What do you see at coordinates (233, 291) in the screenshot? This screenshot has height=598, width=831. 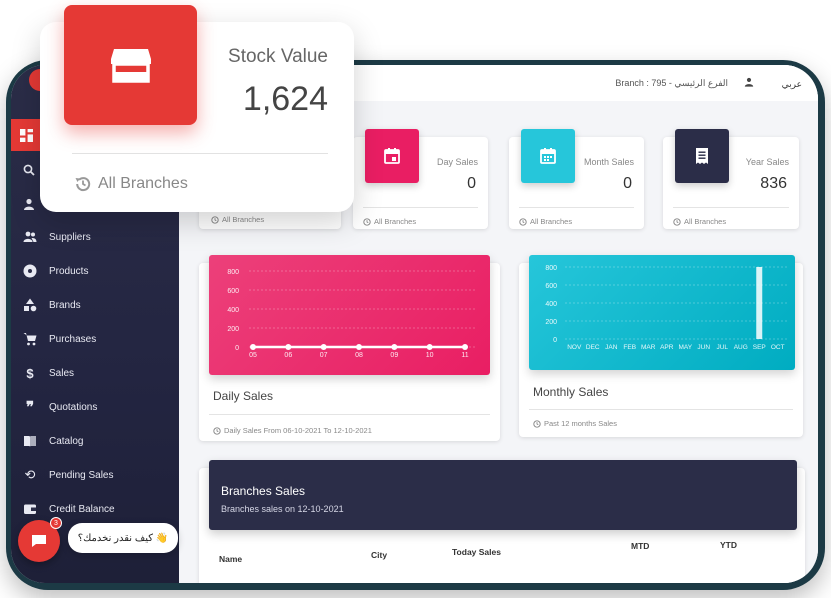 I see `y-tick-label: 600` at bounding box center [233, 291].